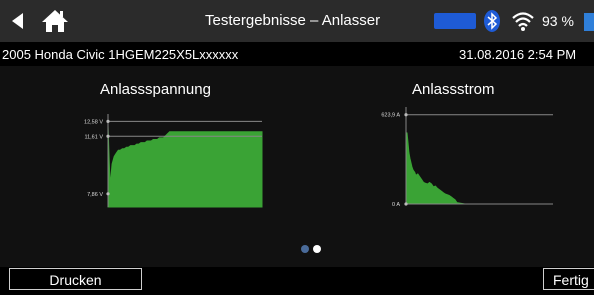 Image resolution: width=594 pixels, height=295 pixels. What do you see at coordinates (185, 166) in the screenshot?
I see `chart-1-series-area` at bounding box center [185, 166].